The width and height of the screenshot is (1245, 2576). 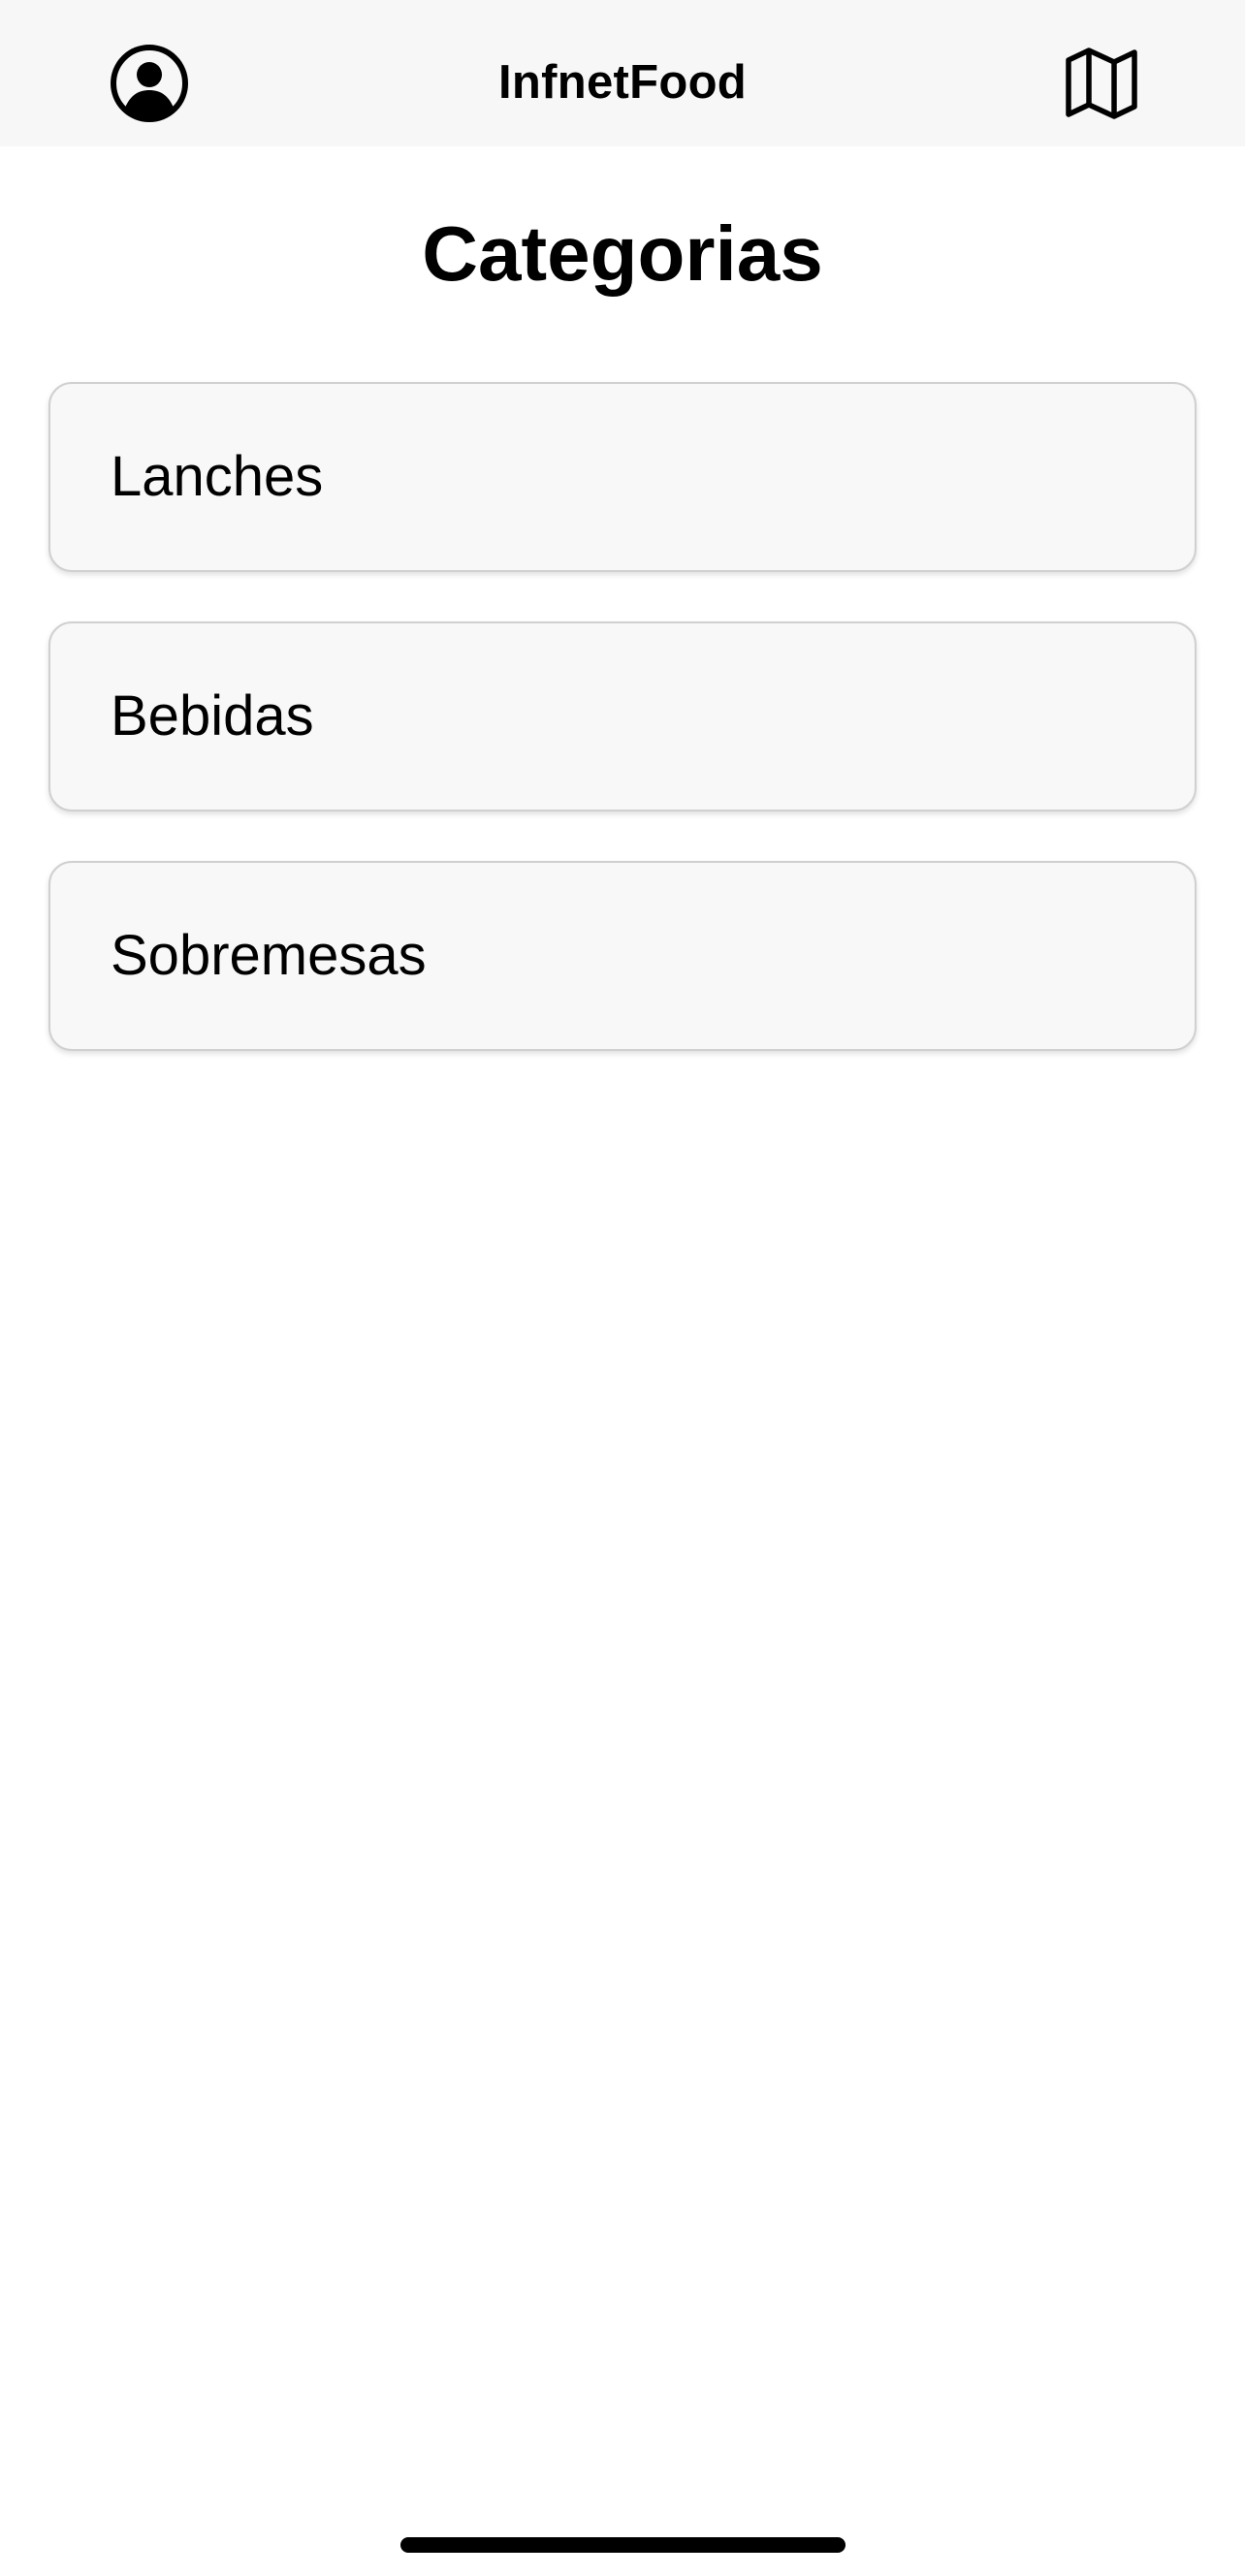 I want to click on map-button, so click(x=1101, y=83).